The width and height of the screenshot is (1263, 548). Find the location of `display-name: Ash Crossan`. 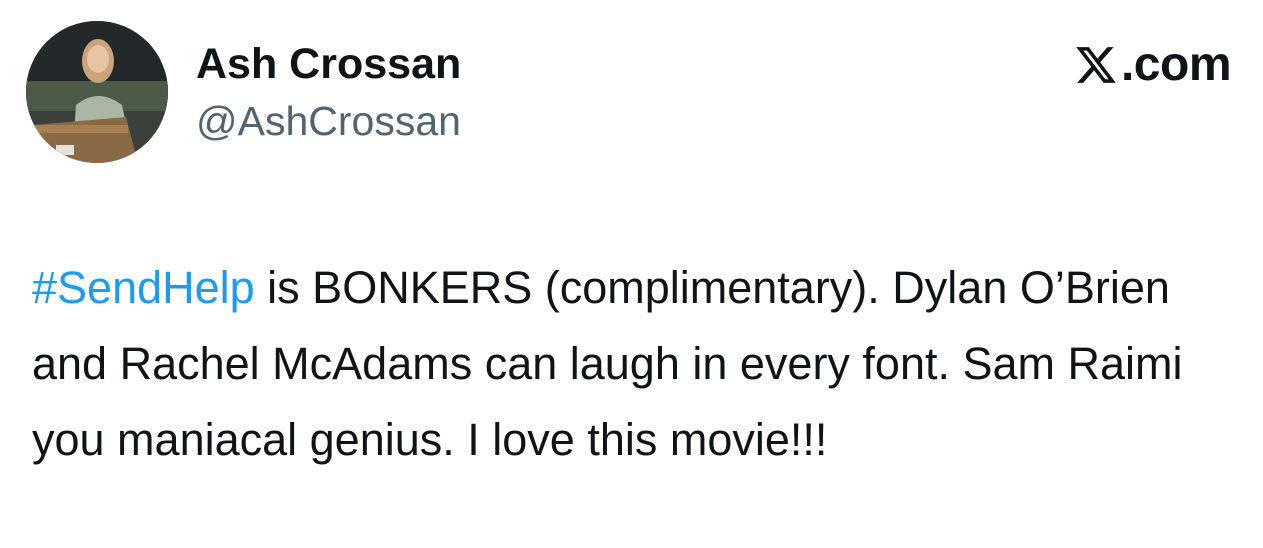

display-name: Ash Crossan is located at coordinates (328, 64).